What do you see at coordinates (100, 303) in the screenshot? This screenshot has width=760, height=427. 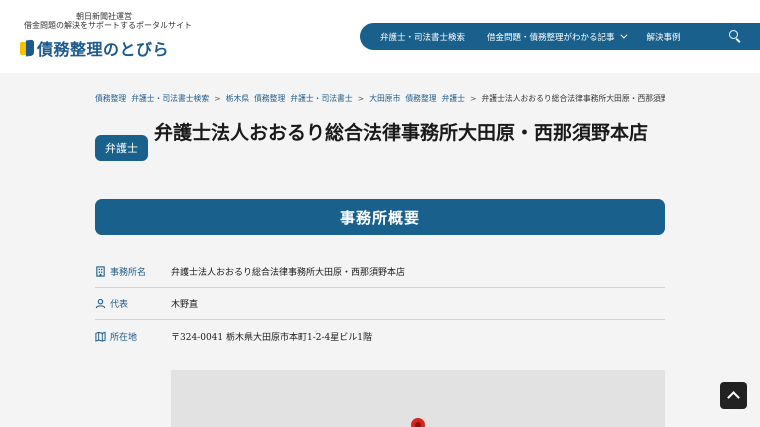 I see `person-icon` at bounding box center [100, 303].